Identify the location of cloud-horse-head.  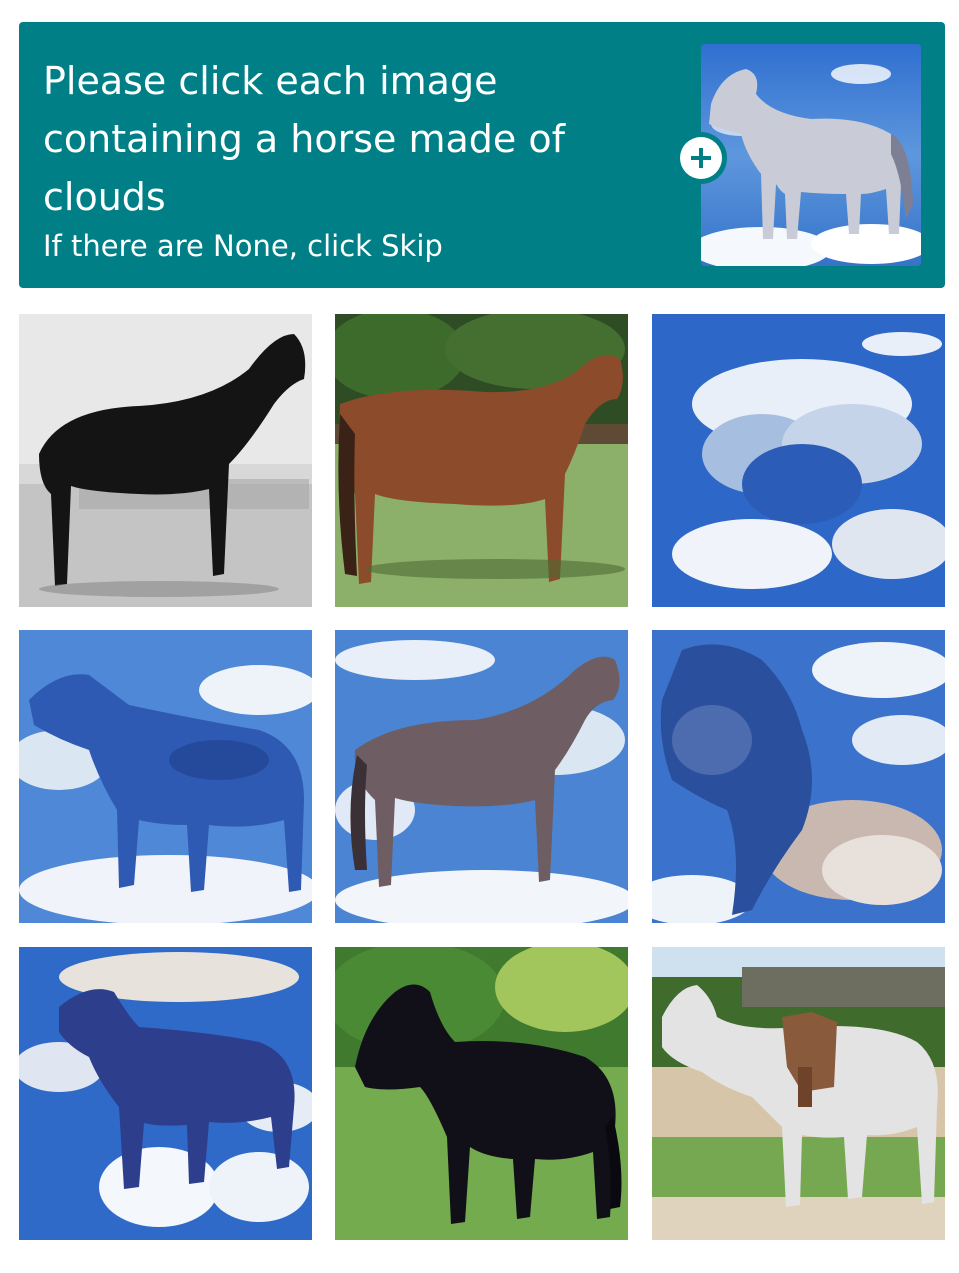
(798, 776).